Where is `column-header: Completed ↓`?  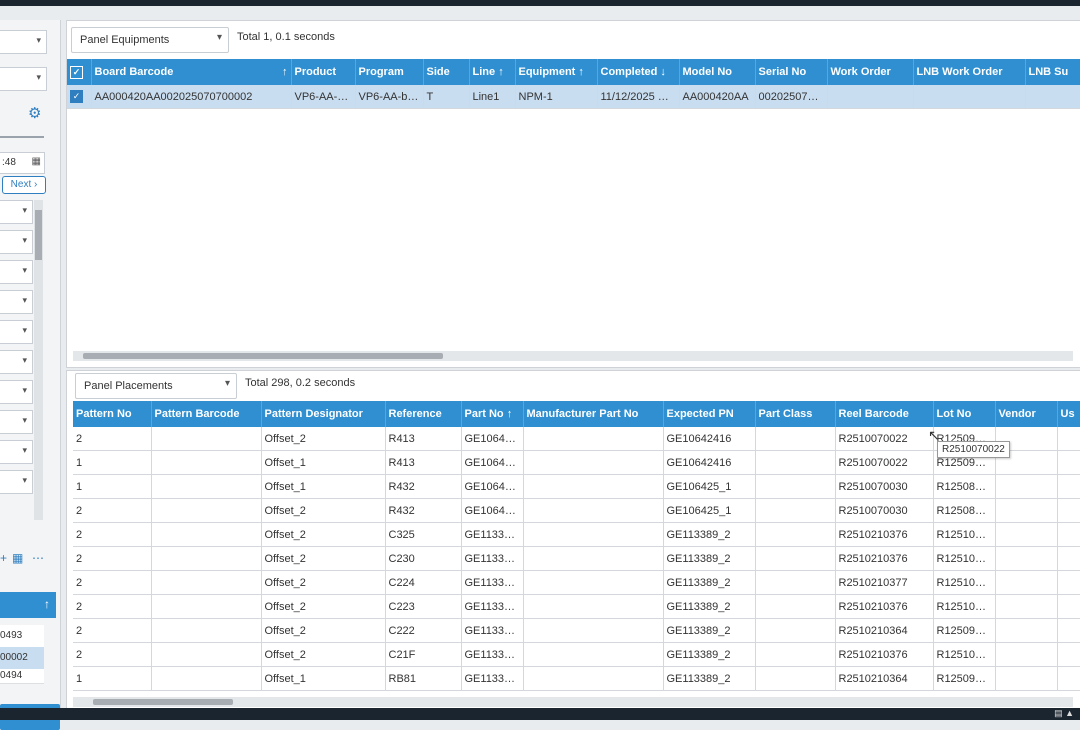 column-header: Completed ↓ is located at coordinates (638, 72).